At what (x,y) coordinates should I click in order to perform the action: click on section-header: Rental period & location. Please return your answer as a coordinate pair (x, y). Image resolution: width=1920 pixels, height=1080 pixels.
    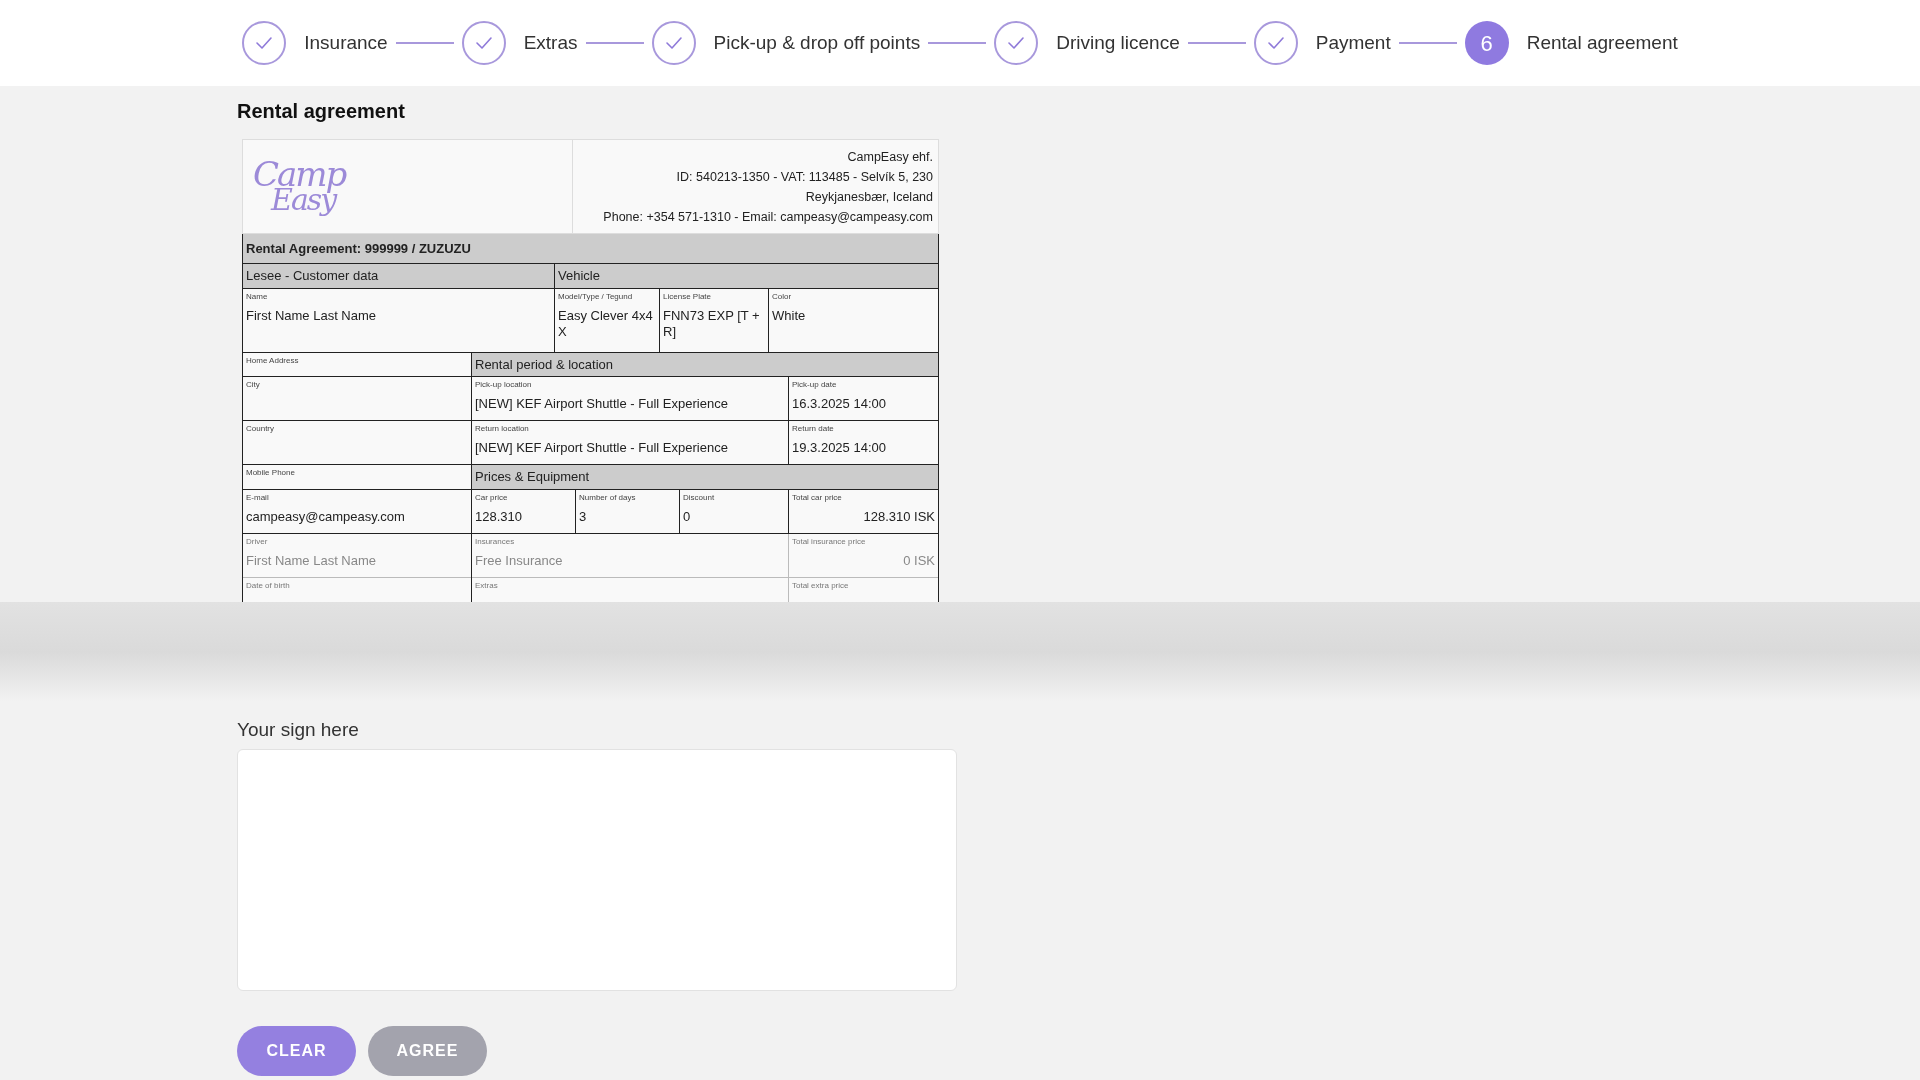
    Looking at the image, I should click on (544, 364).